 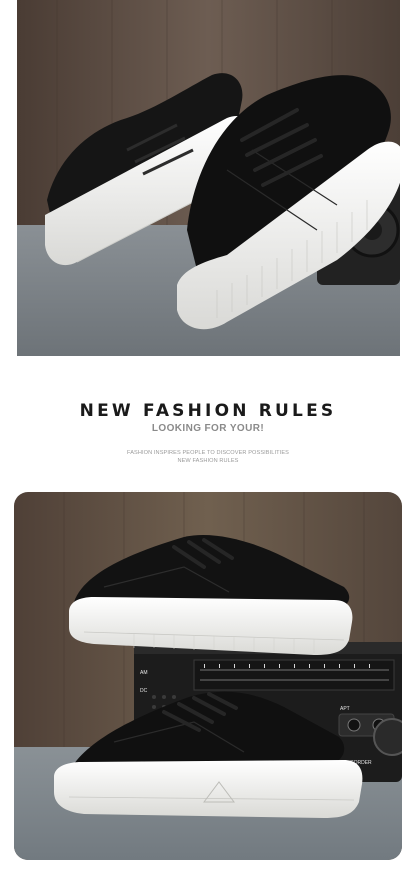 I want to click on tagline-line-2: NEW FASHION RULES, so click(x=208, y=461).